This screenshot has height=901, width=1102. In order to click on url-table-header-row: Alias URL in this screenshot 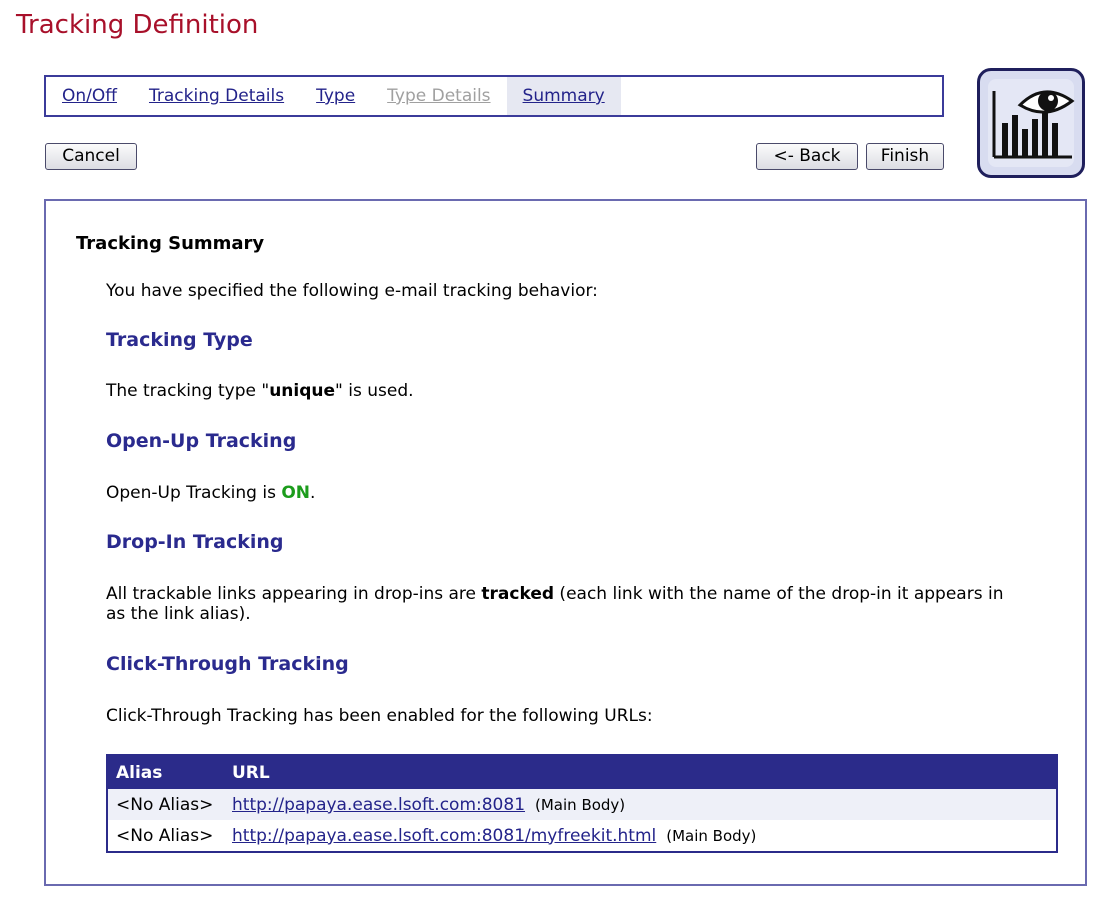, I will do `click(582, 772)`.